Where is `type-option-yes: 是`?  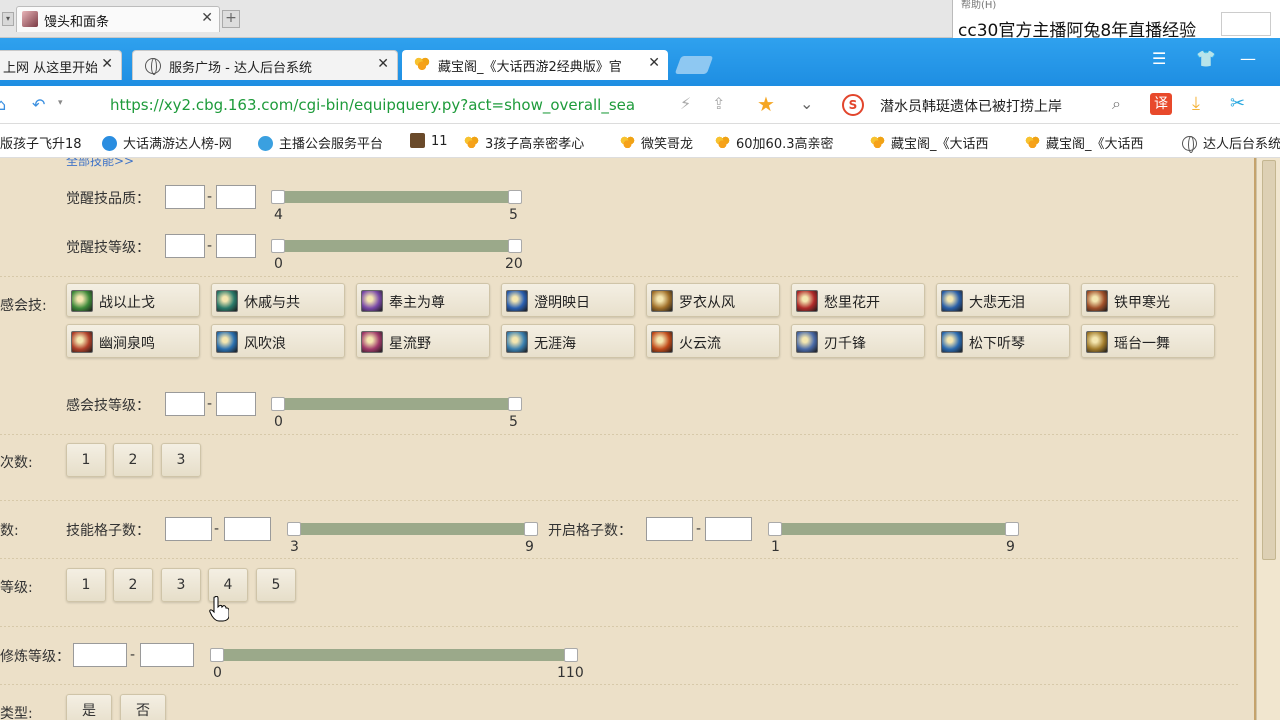 type-option-yes: 是 is located at coordinates (89, 707).